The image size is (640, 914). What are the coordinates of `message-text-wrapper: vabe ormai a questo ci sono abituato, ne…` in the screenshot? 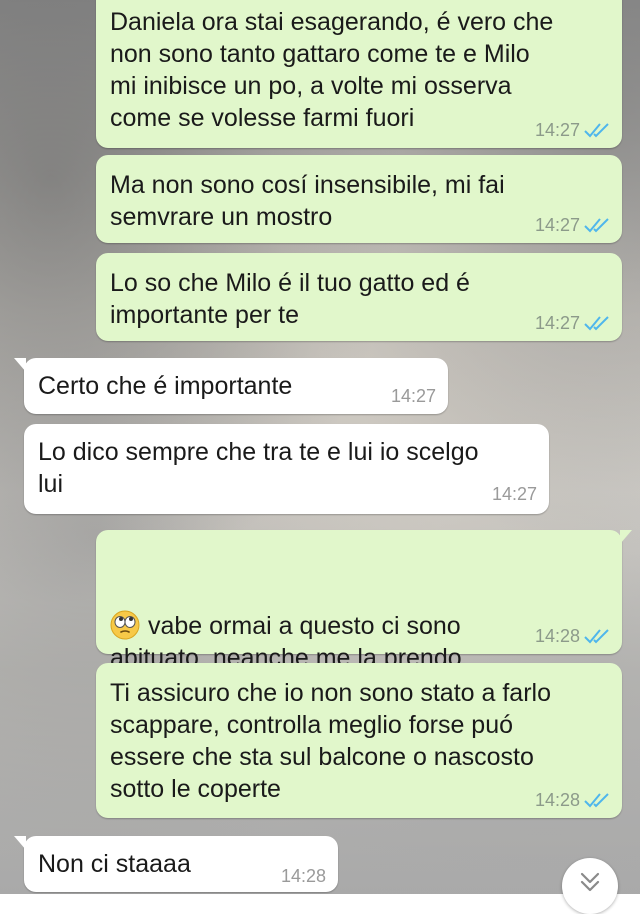 It's located at (359, 610).